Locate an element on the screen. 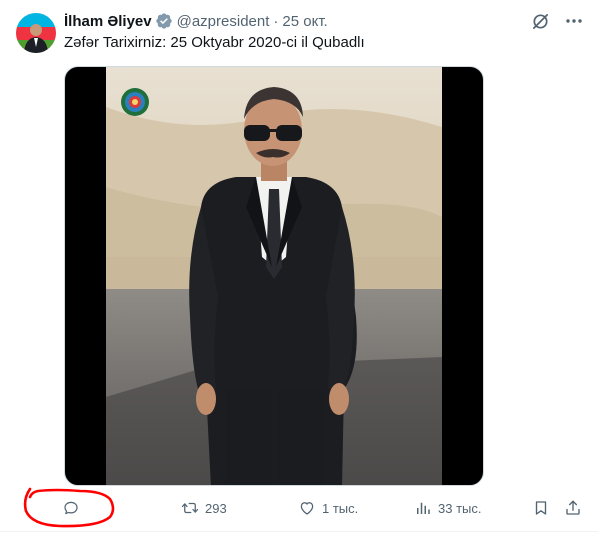 Image resolution: width=598 pixels, height=538 pixels. like-button: 1 тыс. is located at coordinates (328, 508).